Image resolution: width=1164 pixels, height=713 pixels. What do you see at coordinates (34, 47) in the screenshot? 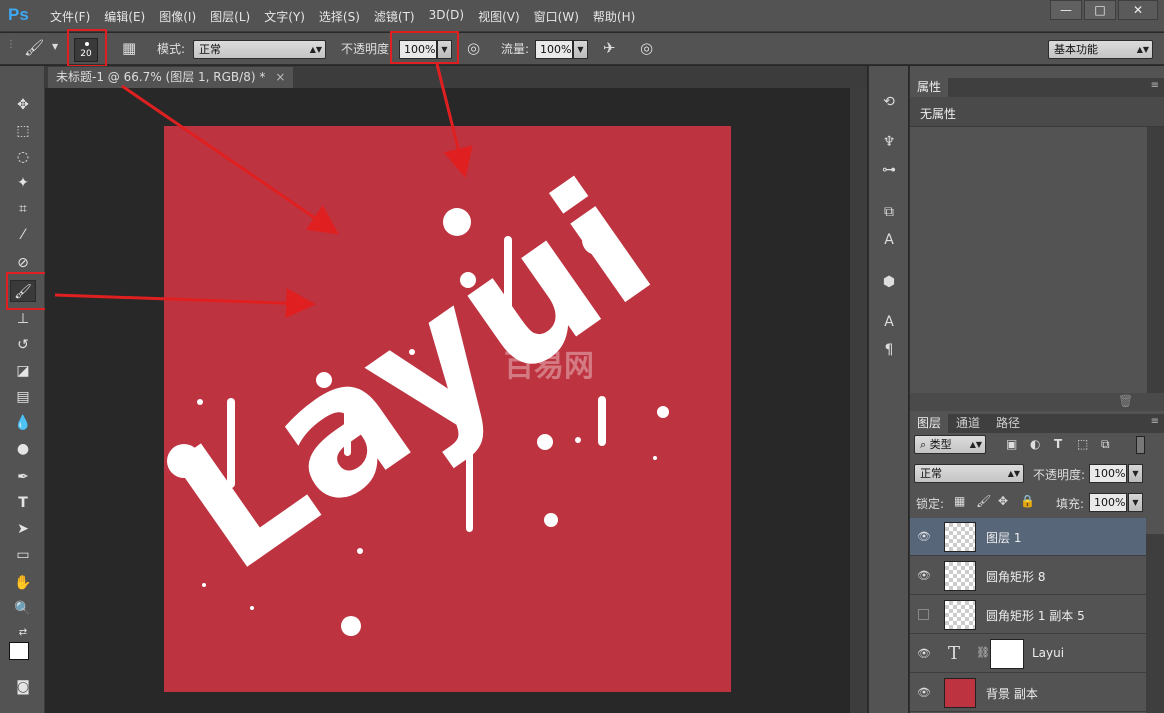
I see `brush-preset-icon: 🖌` at bounding box center [34, 47].